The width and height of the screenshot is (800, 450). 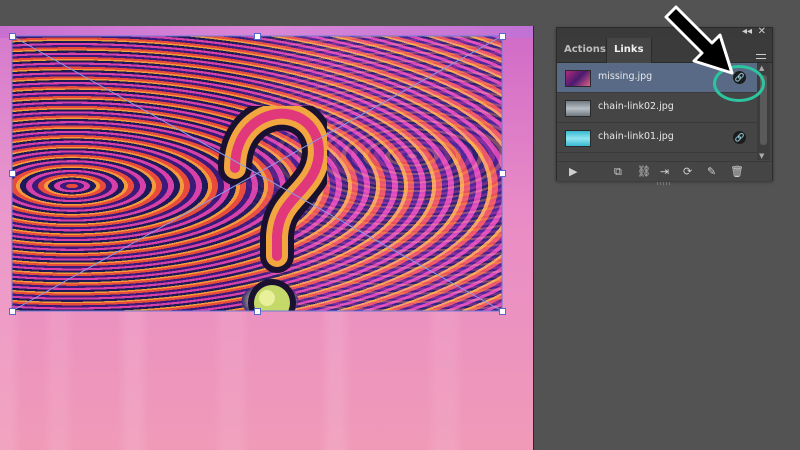 I want to click on chevron-up-icon: ▲, so click(x=761, y=68).